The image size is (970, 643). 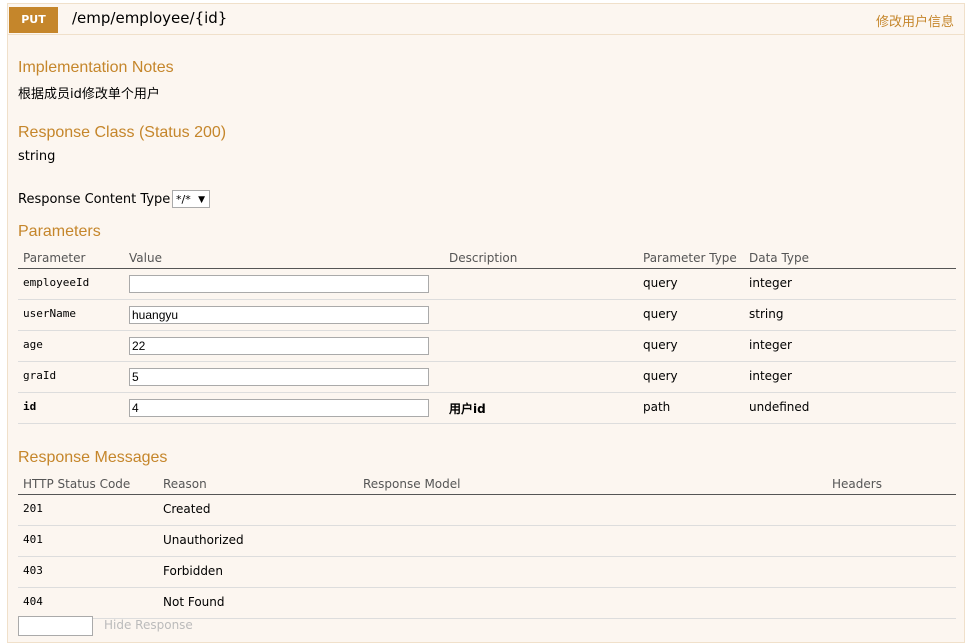 I want to click on table-row: 403 Forbidden, so click(x=487, y=572).